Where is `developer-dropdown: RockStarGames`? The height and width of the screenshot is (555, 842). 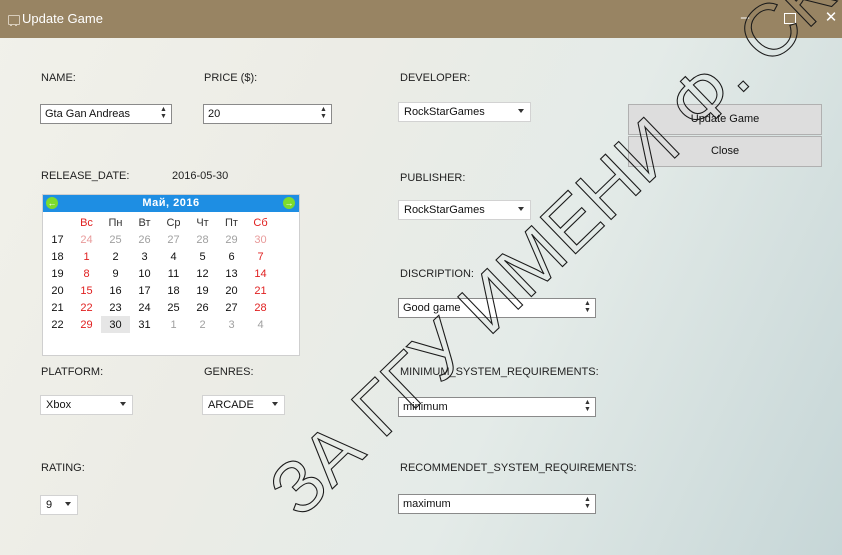
developer-dropdown: RockStarGames is located at coordinates (464, 112).